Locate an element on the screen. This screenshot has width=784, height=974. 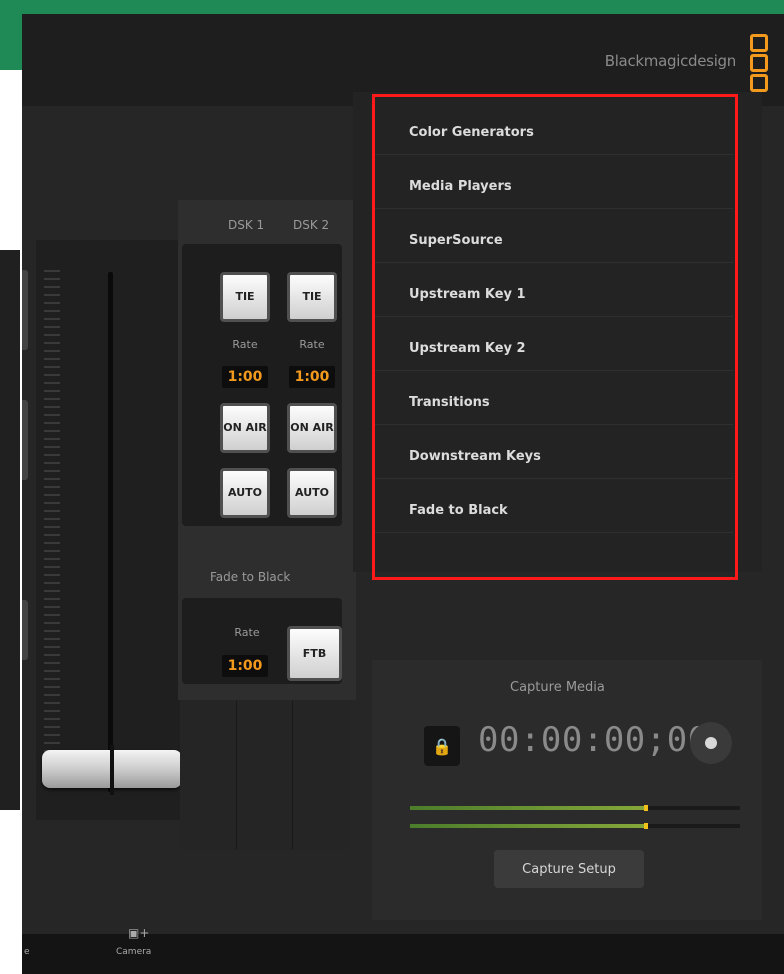
left-panel-strip is located at coordinates (10, 530).